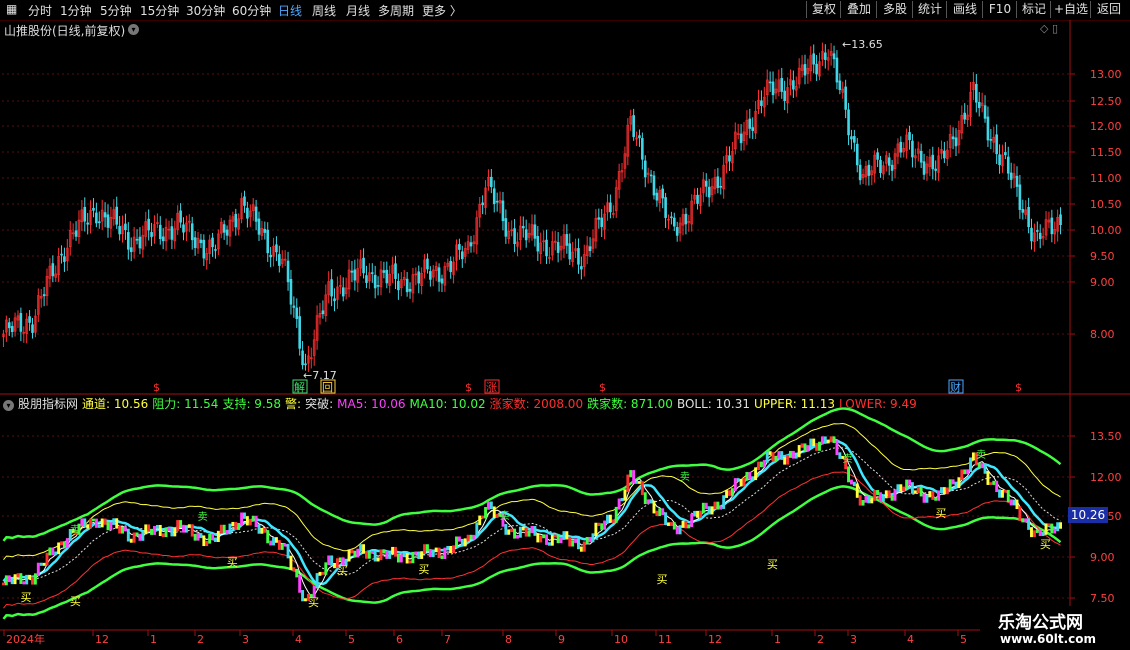 The height and width of the screenshot is (650, 1130). I want to click on indicator-value-10: UPPER: 11.13, so click(795, 404).